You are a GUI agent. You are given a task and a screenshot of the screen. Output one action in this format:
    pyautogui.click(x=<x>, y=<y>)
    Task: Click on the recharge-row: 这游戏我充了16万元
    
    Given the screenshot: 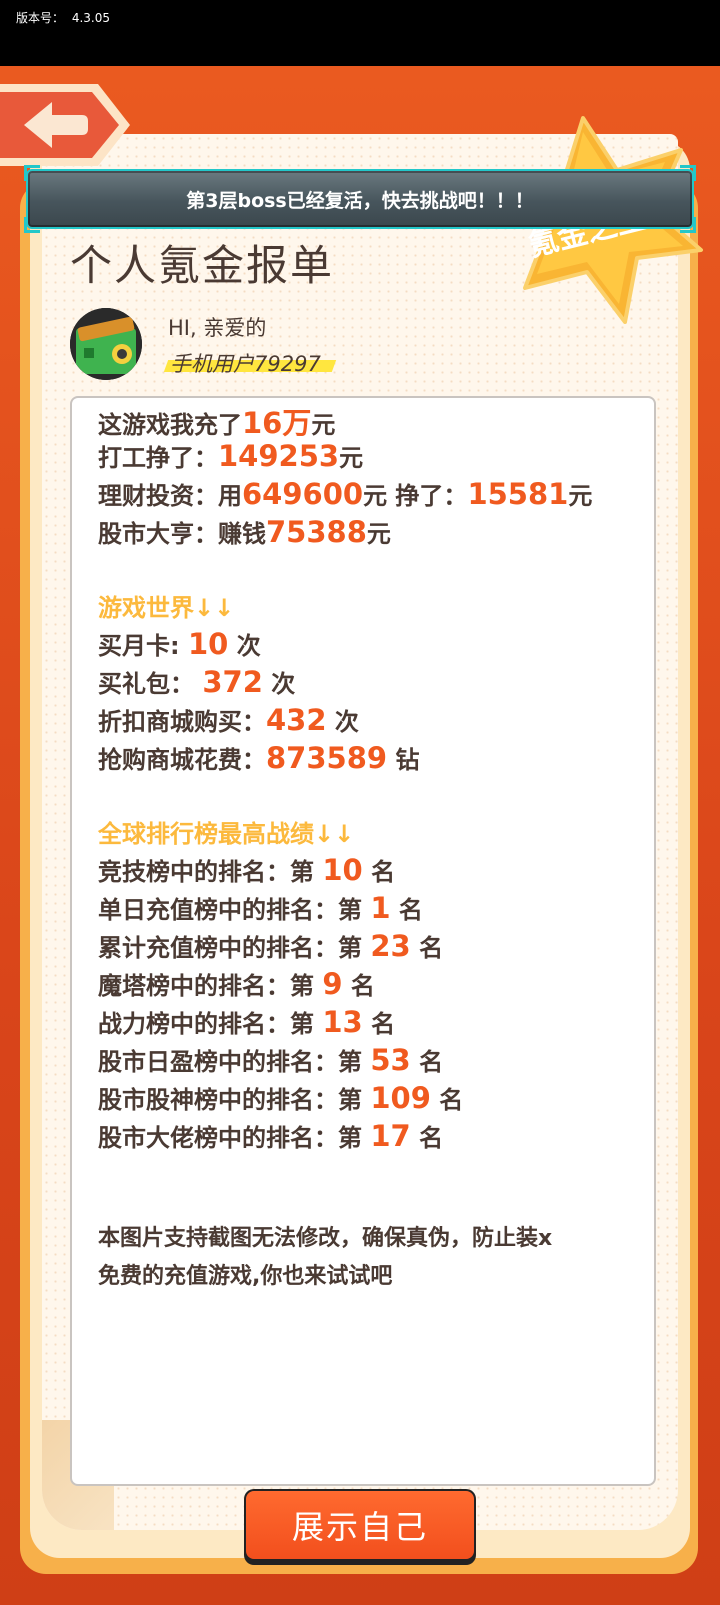 What is the action you would take?
    pyautogui.click(x=216, y=421)
    